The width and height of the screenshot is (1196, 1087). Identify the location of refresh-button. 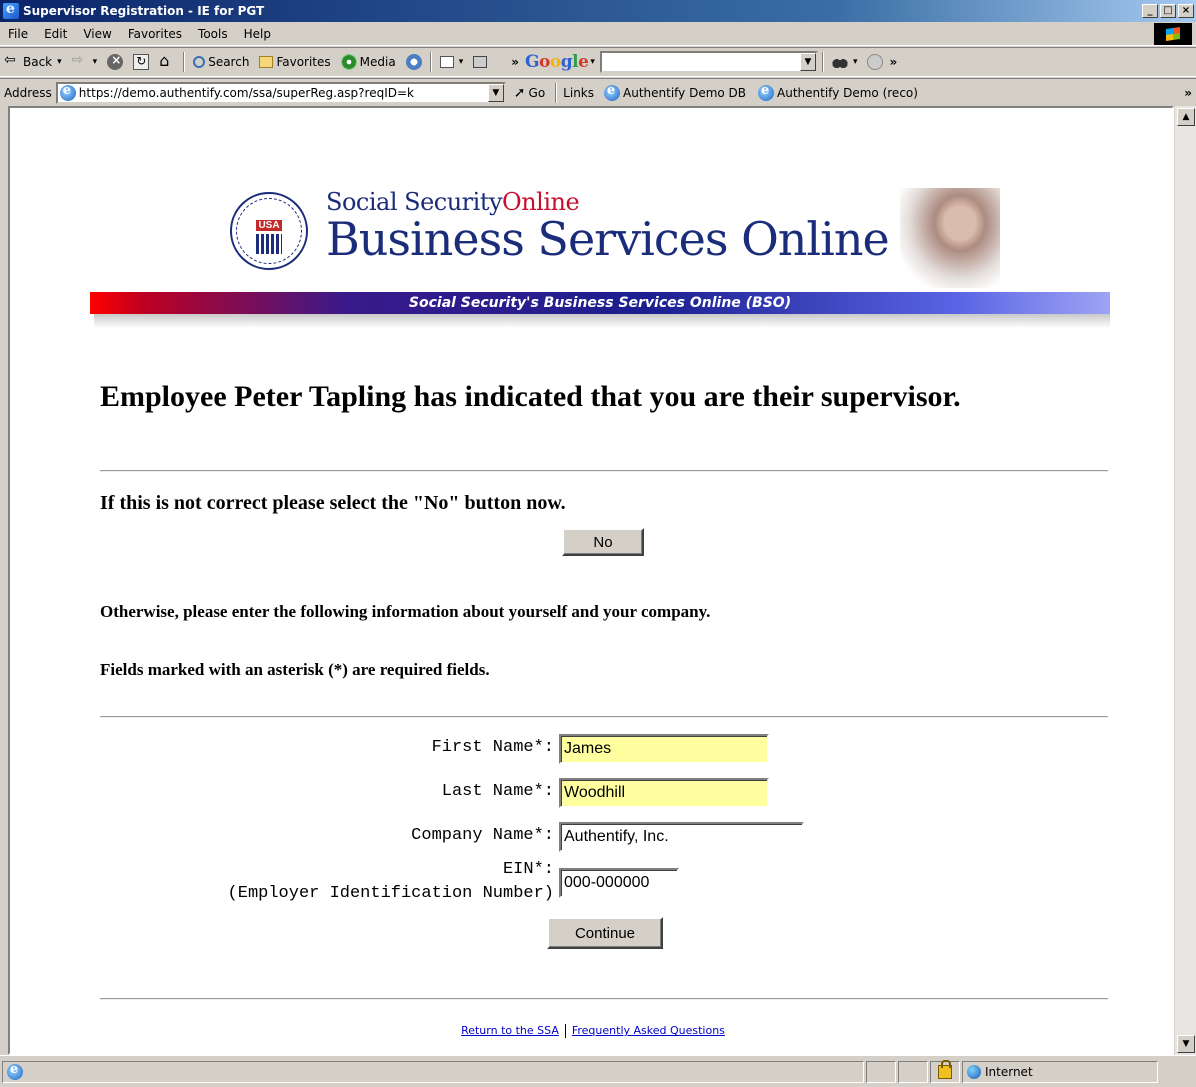
(141, 62).